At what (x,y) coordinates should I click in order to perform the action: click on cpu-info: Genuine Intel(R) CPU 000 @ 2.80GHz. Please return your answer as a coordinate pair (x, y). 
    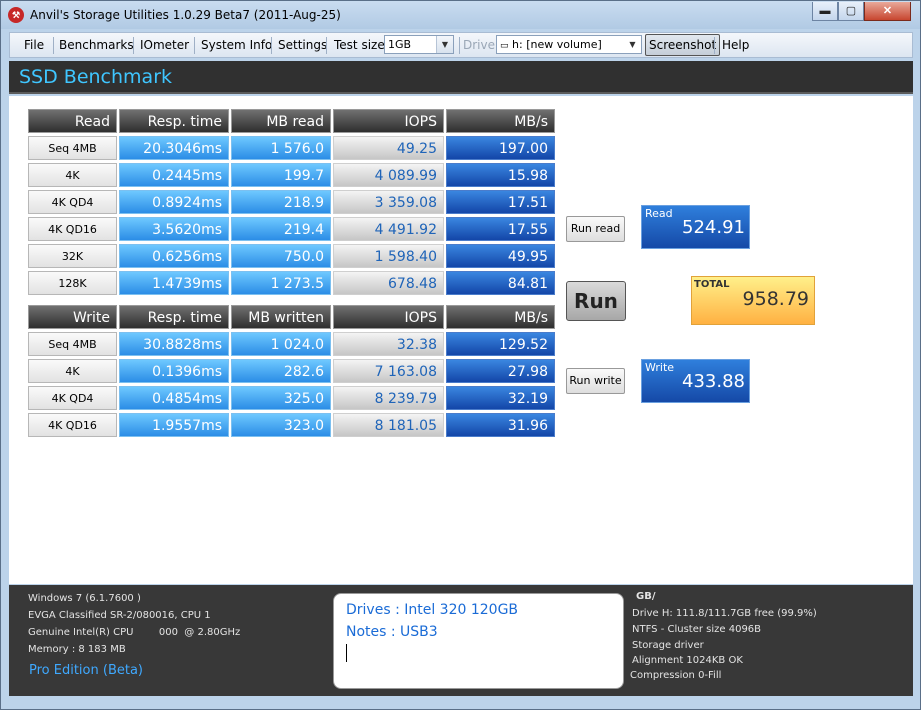
    Looking at the image, I should click on (134, 632).